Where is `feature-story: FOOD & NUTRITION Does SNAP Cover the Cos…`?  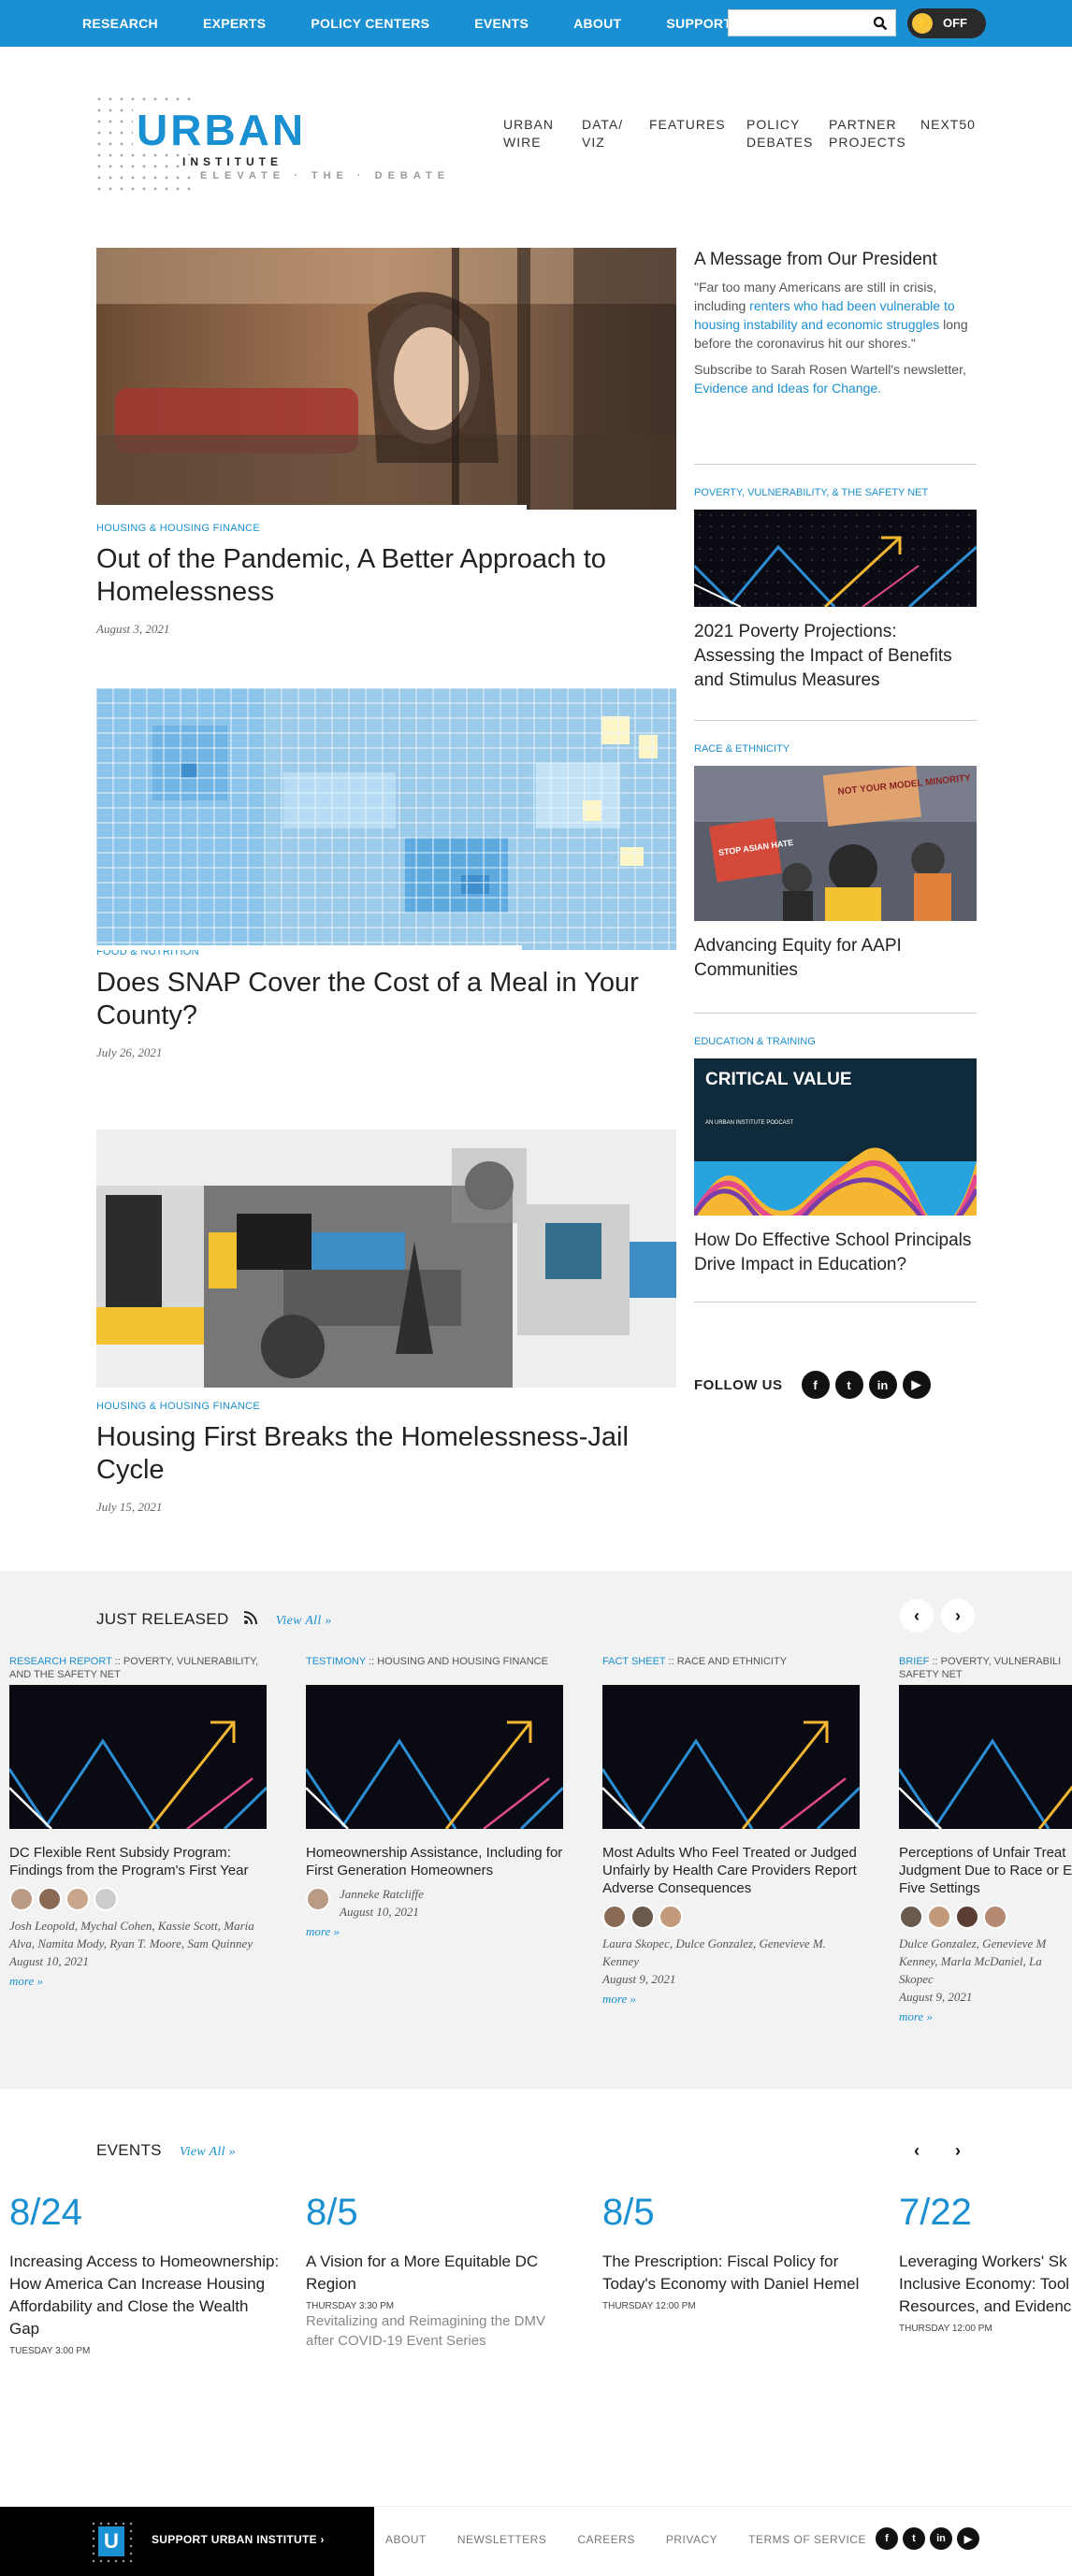
feature-story: FOOD & NUTRITION Does SNAP Cover the Cos… is located at coordinates (386, 874).